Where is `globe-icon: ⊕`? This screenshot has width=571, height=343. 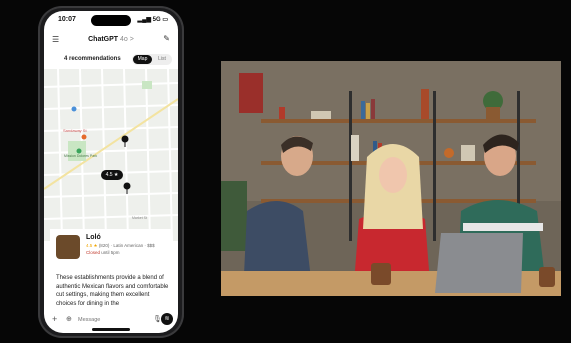 globe-icon: ⊕ is located at coordinates (69, 319).